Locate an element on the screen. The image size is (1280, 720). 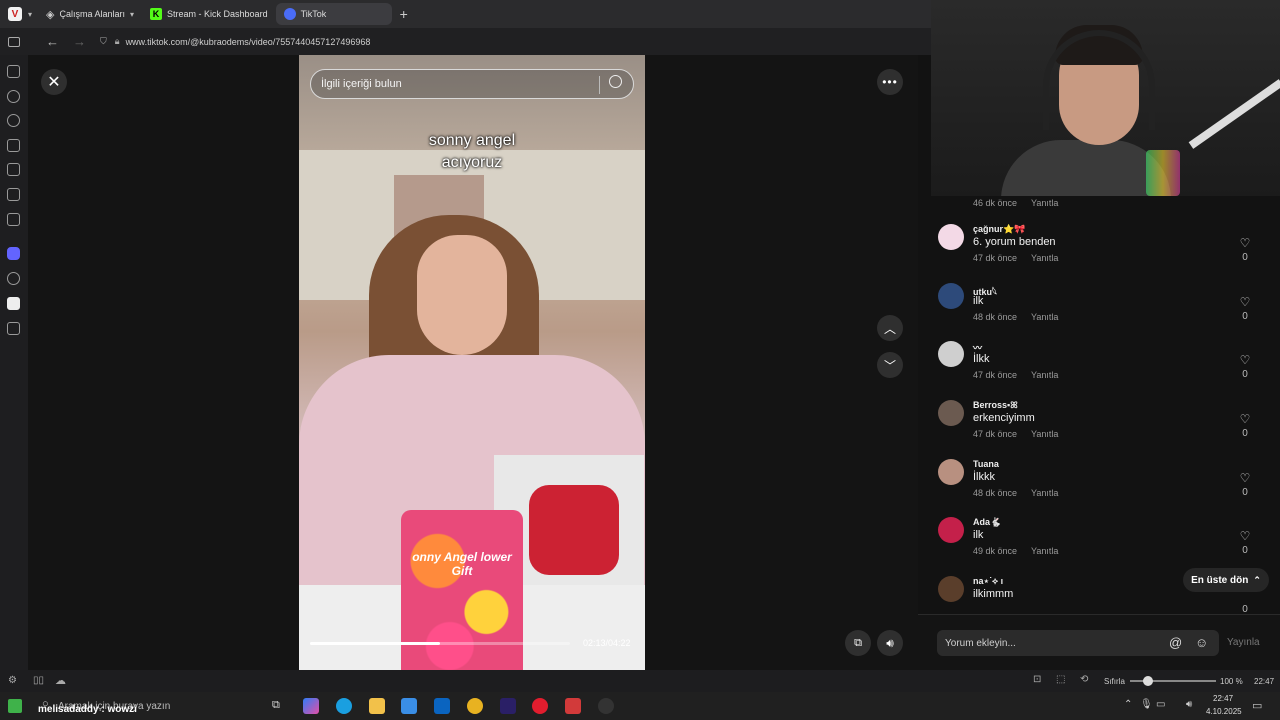
vivaldi-app-icon is located at coordinates (573, 706).